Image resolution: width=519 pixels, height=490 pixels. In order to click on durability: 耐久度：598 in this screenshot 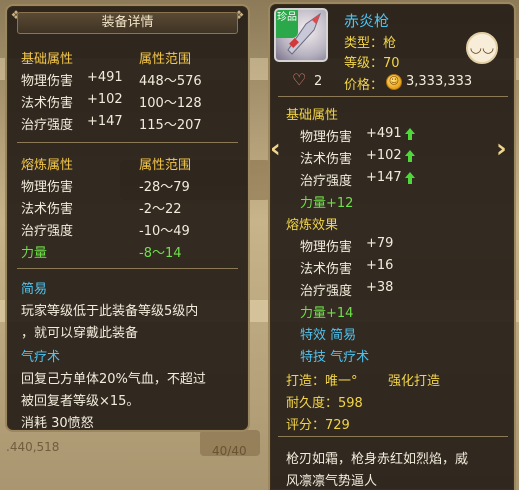, I will do `click(324, 403)`.